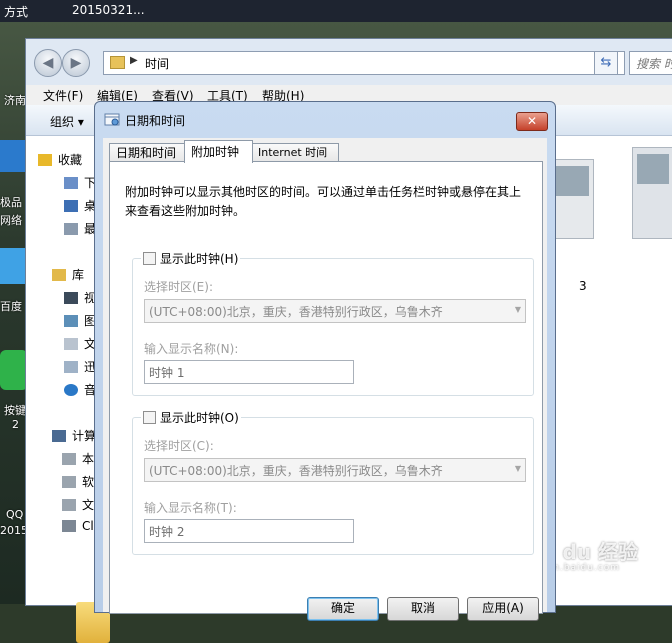 The image size is (672, 643). I want to click on computer-icon, so click(59, 436).